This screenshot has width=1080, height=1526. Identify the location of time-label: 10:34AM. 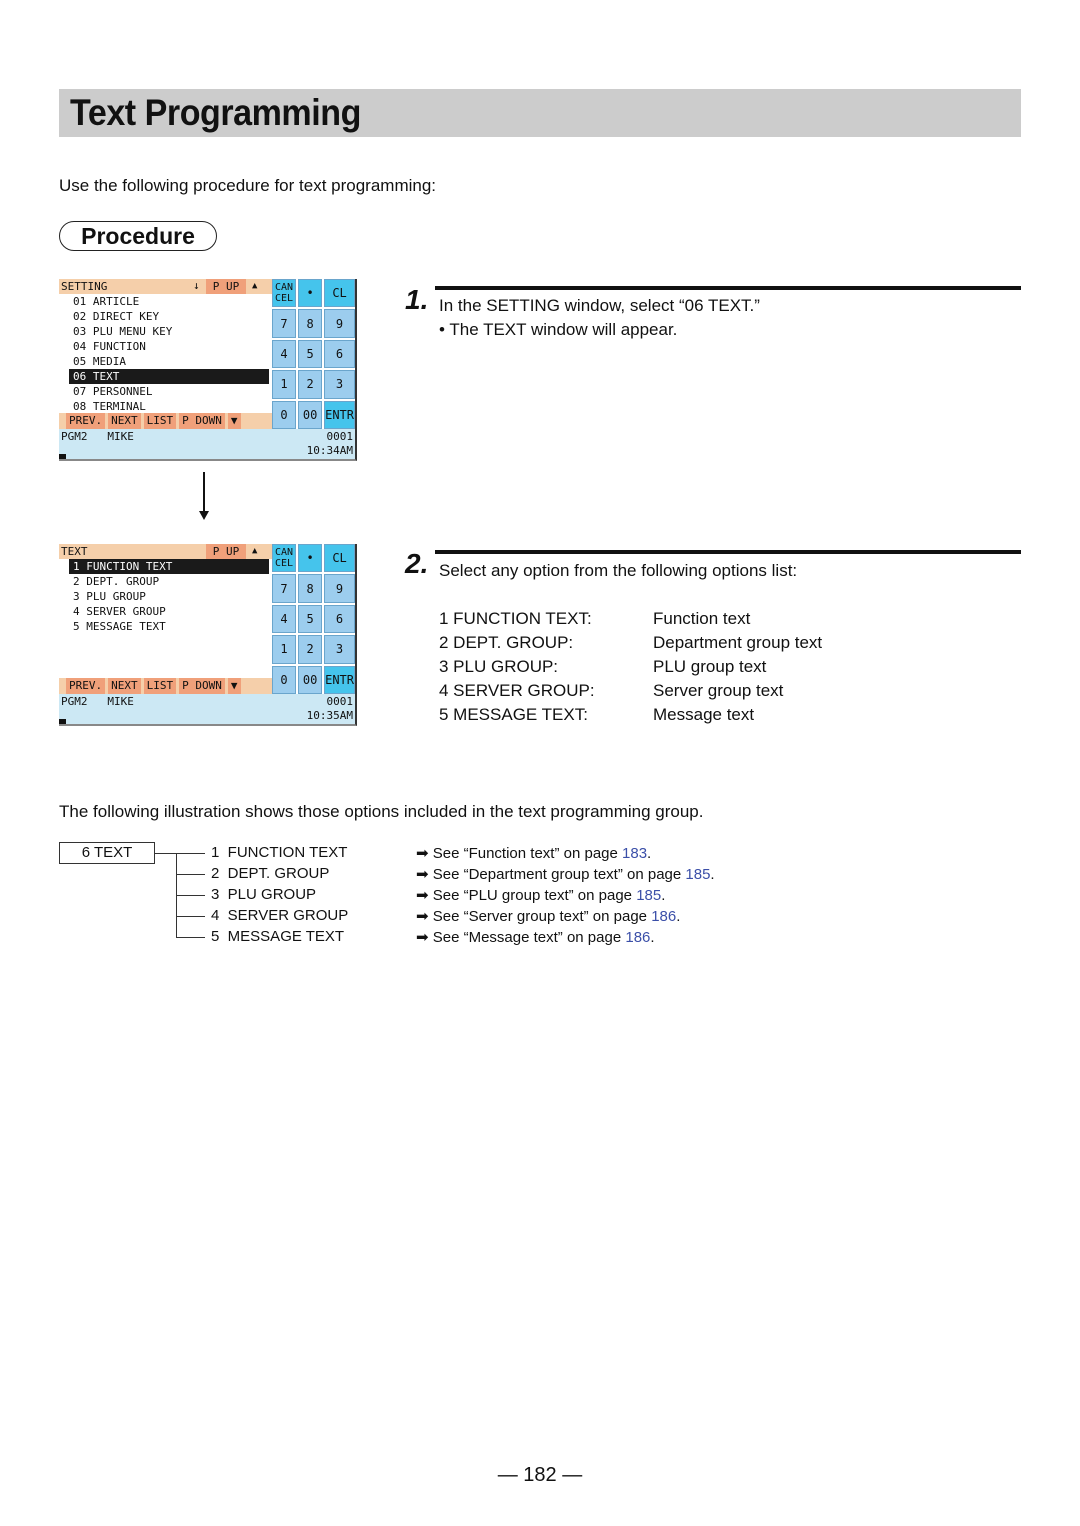
(329, 450).